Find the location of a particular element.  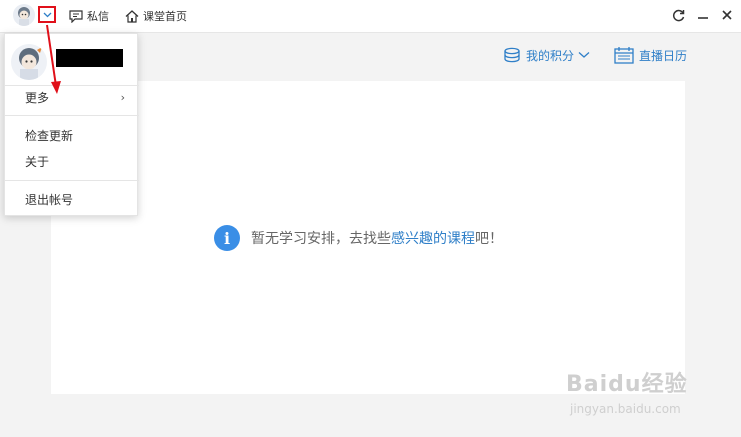

live-calendar-button: 直播日历 is located at coordinates (650, 55).